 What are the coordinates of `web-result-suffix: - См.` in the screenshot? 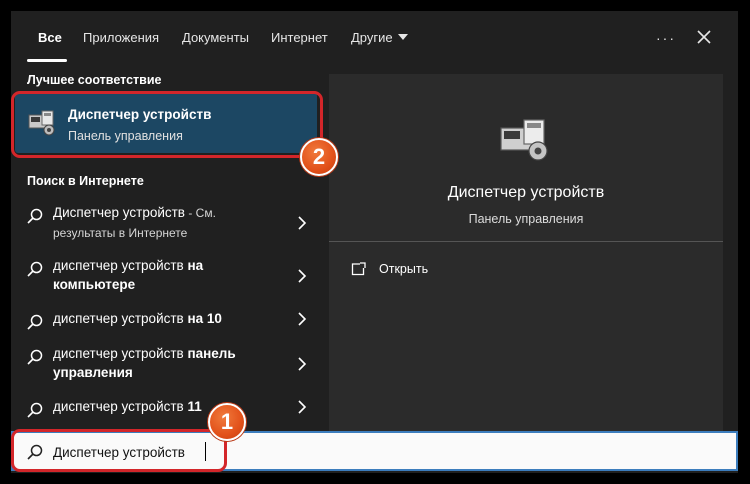 It's located at (200, 213).